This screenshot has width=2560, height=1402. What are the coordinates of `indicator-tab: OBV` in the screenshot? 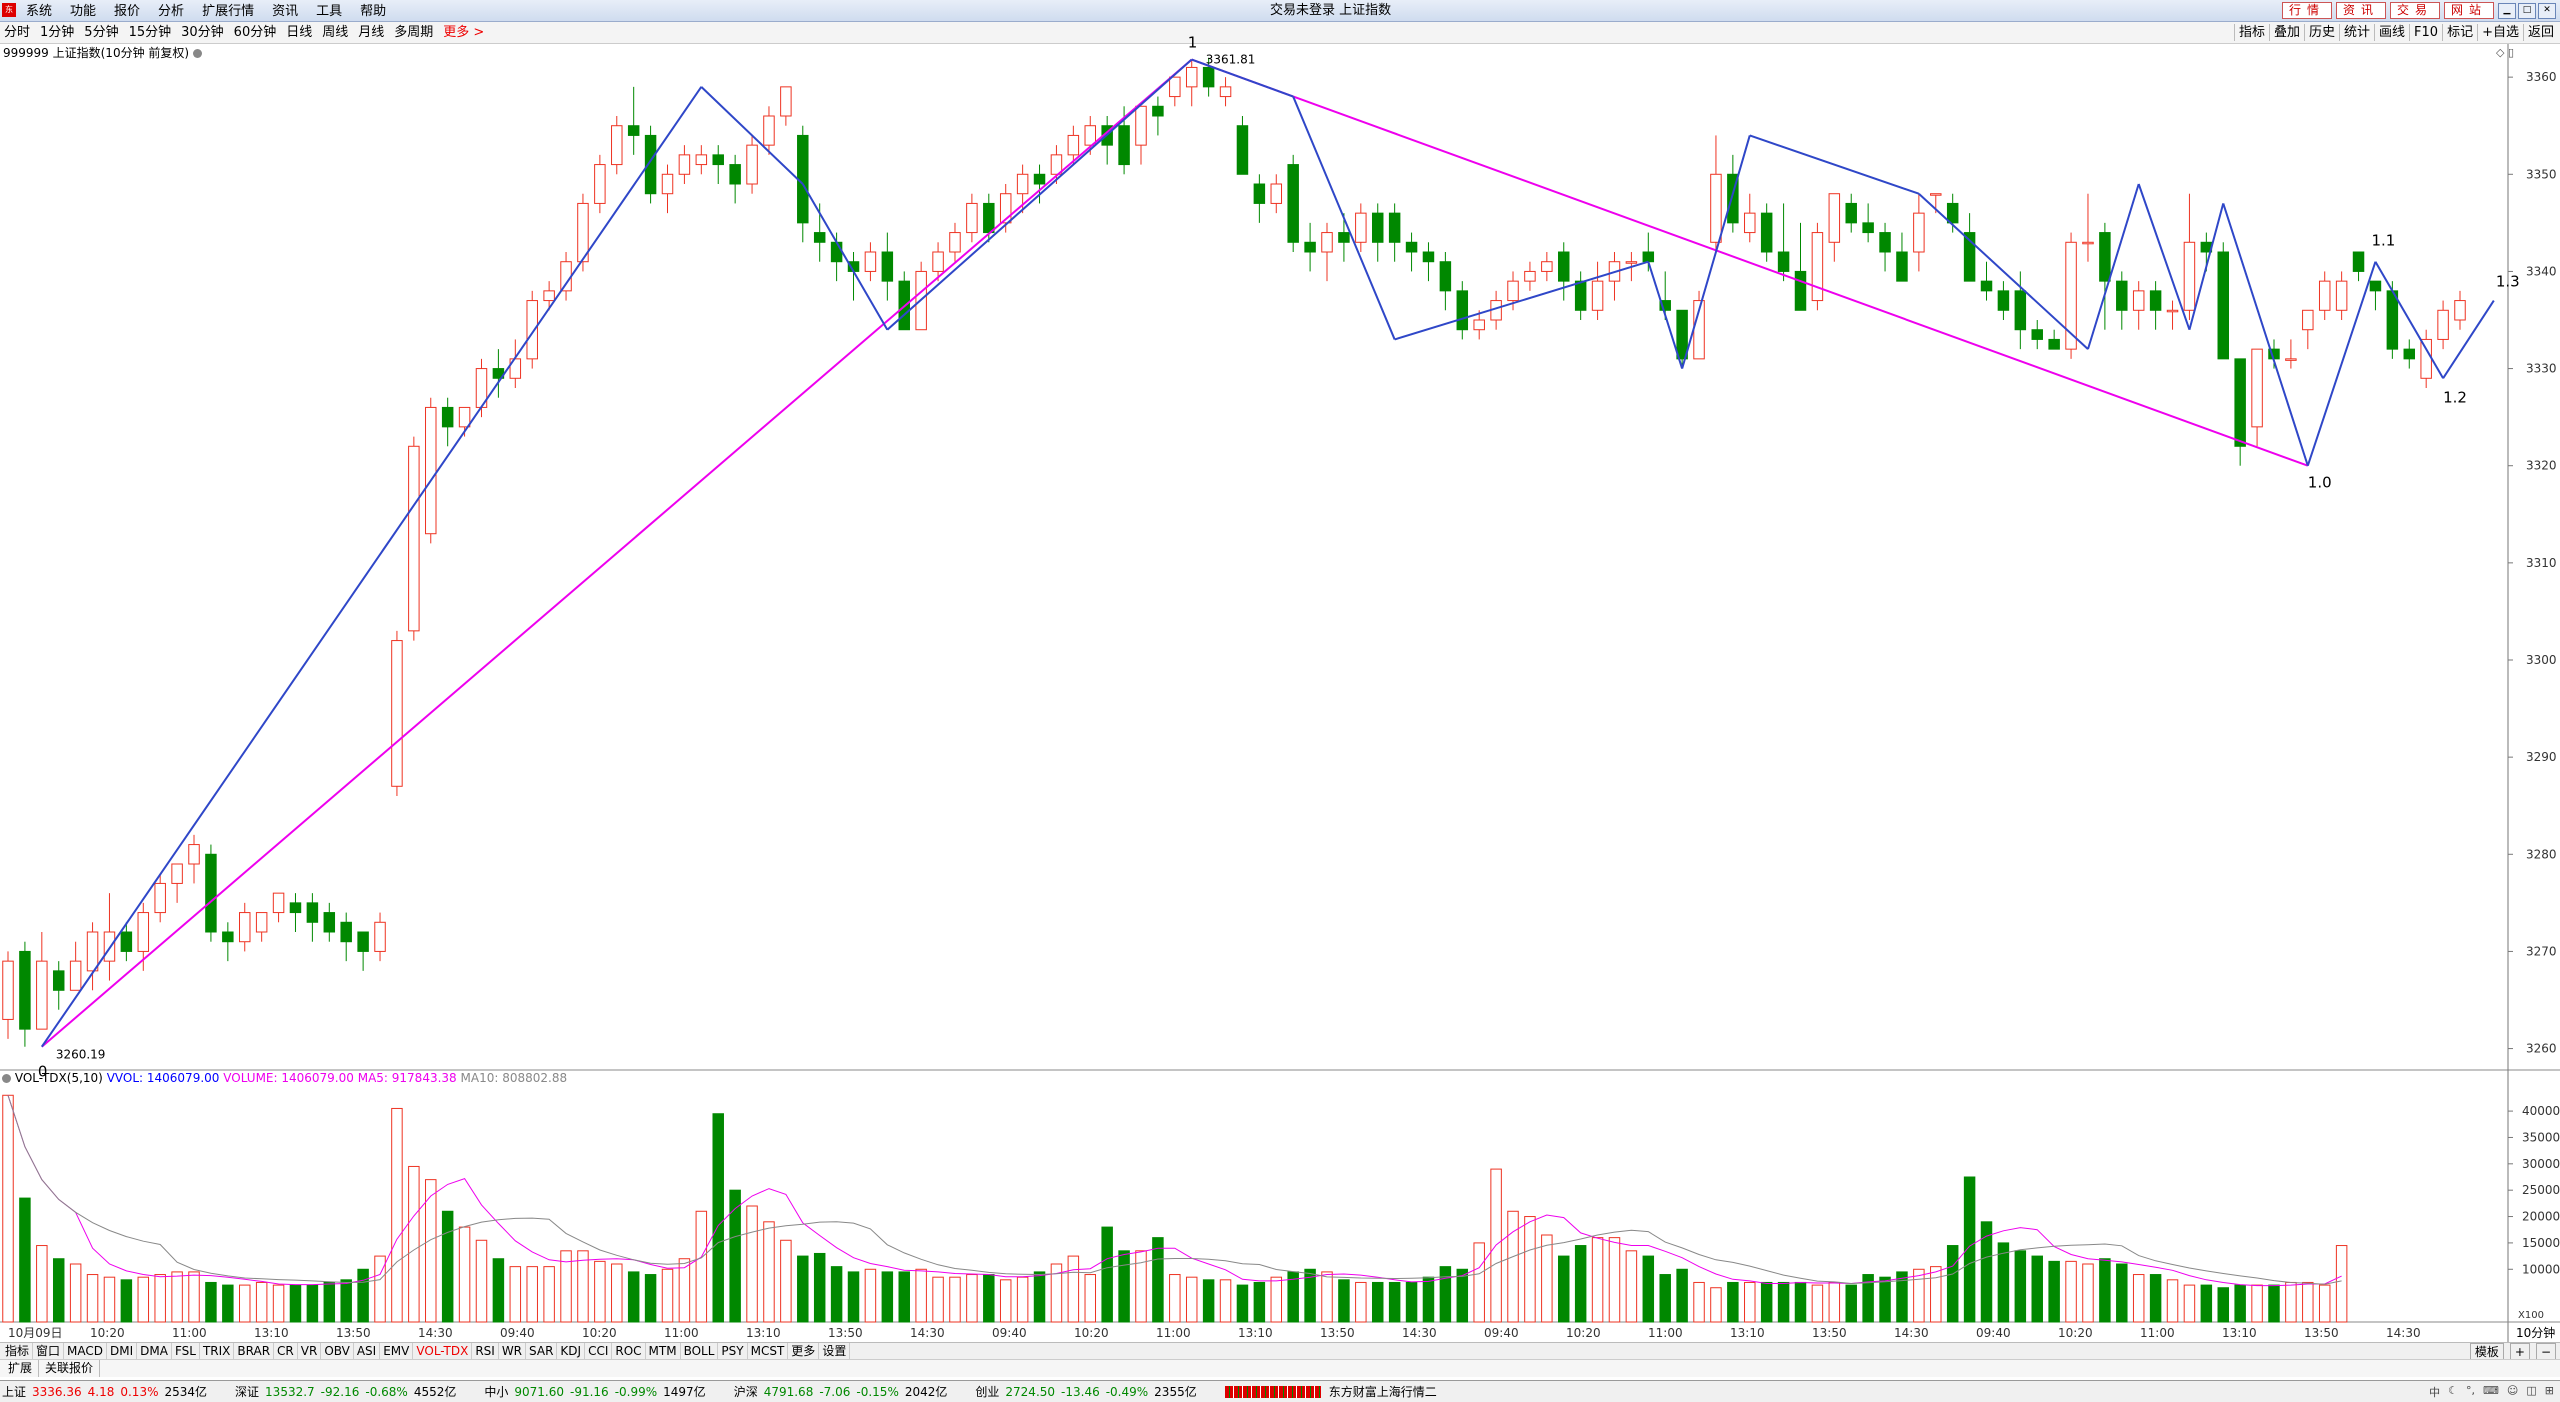 It's located at (337, 1351).